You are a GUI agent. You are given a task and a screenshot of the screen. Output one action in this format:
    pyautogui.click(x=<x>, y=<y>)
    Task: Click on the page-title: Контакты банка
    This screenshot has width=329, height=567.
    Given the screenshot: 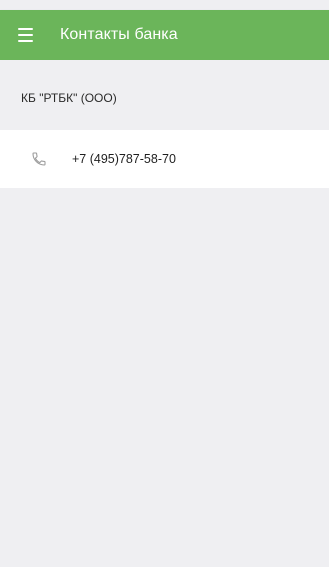 What is the action you would take?
    pyautogui.click(x=119, y=34)
    